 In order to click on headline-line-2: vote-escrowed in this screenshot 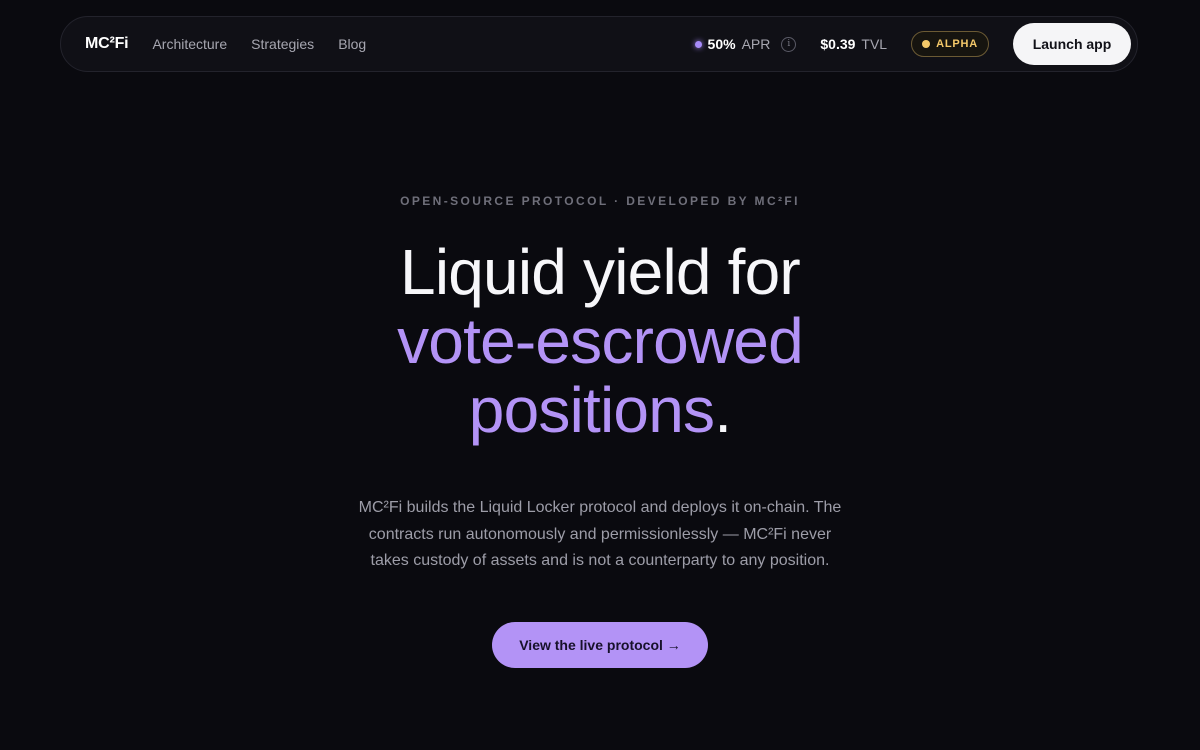, I will do `click(600, 341)`.